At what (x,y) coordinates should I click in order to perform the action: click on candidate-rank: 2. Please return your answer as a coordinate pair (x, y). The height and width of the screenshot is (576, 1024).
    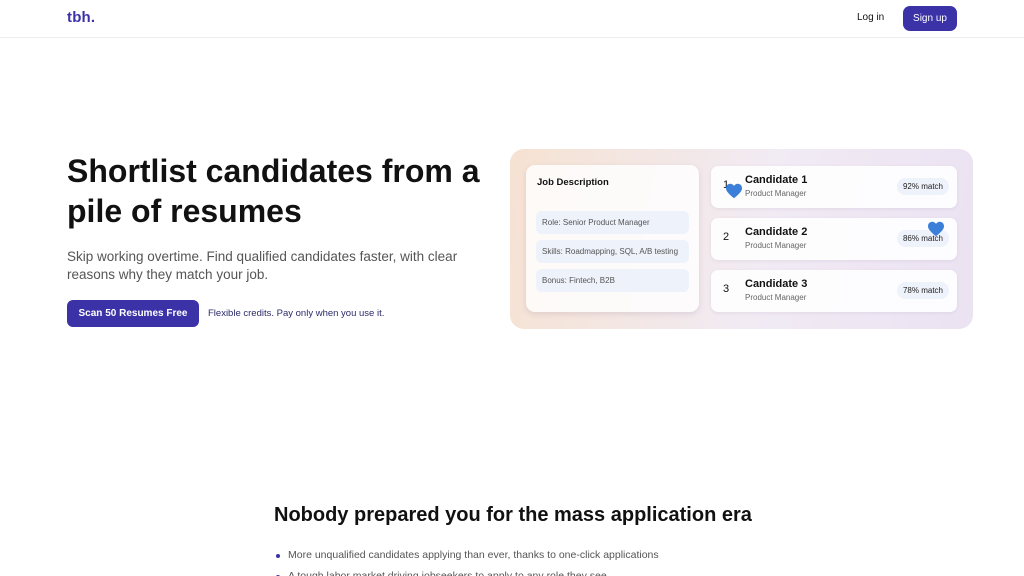
    Looking at the image, I should click on (726, 237).